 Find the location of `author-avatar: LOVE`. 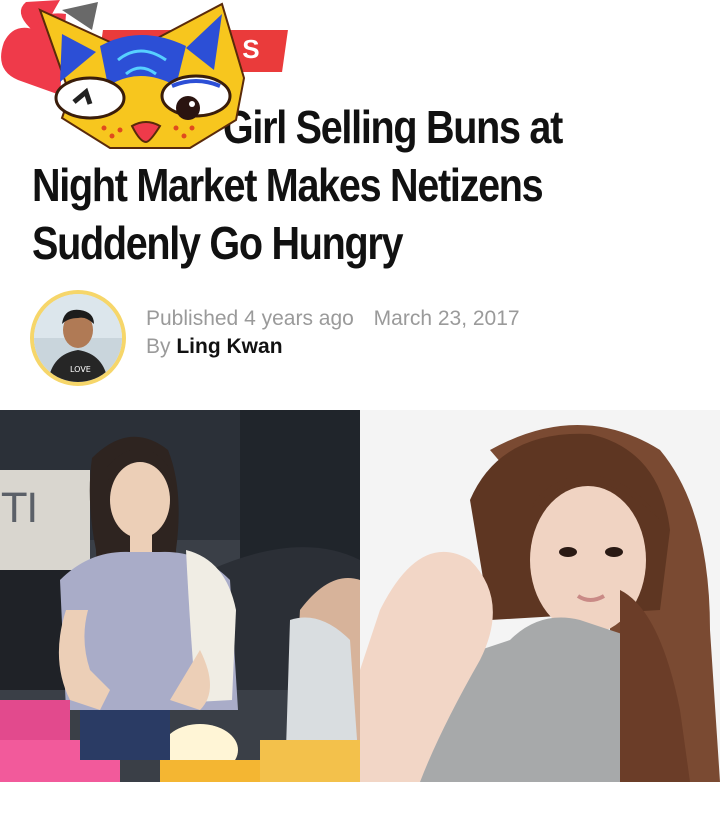

author-avatar: LOVE is located at coordinates (78, 338).